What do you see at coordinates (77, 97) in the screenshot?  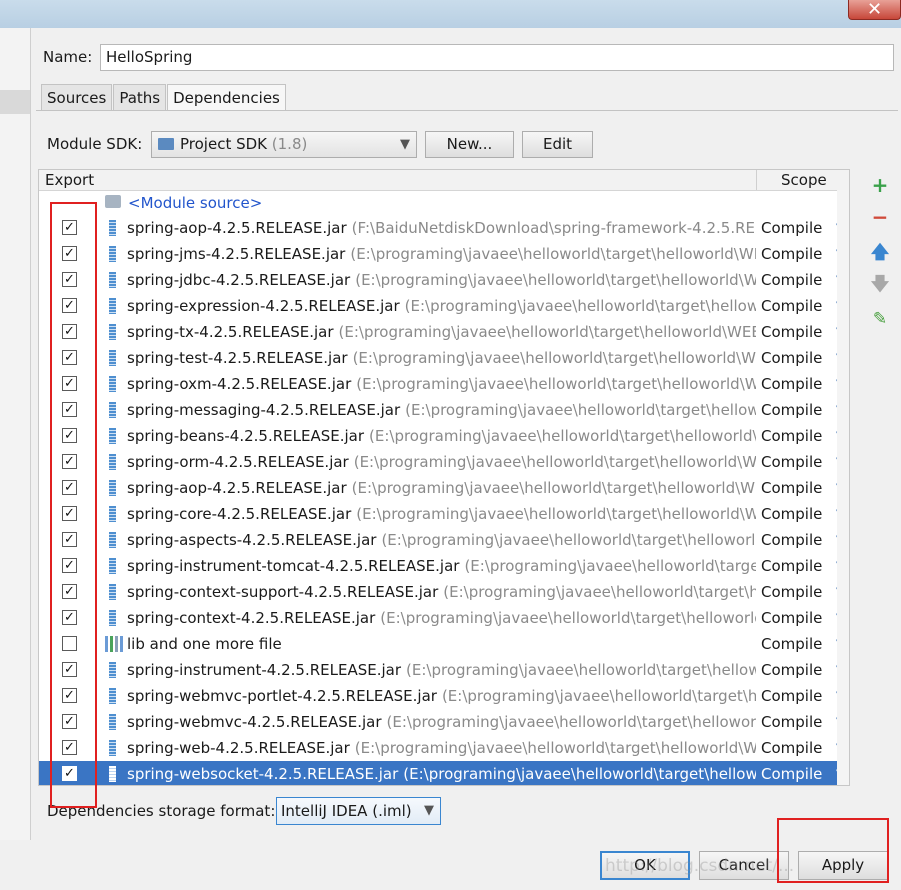 I see `tab-sources: Sources` at bounding box center [77, 97].